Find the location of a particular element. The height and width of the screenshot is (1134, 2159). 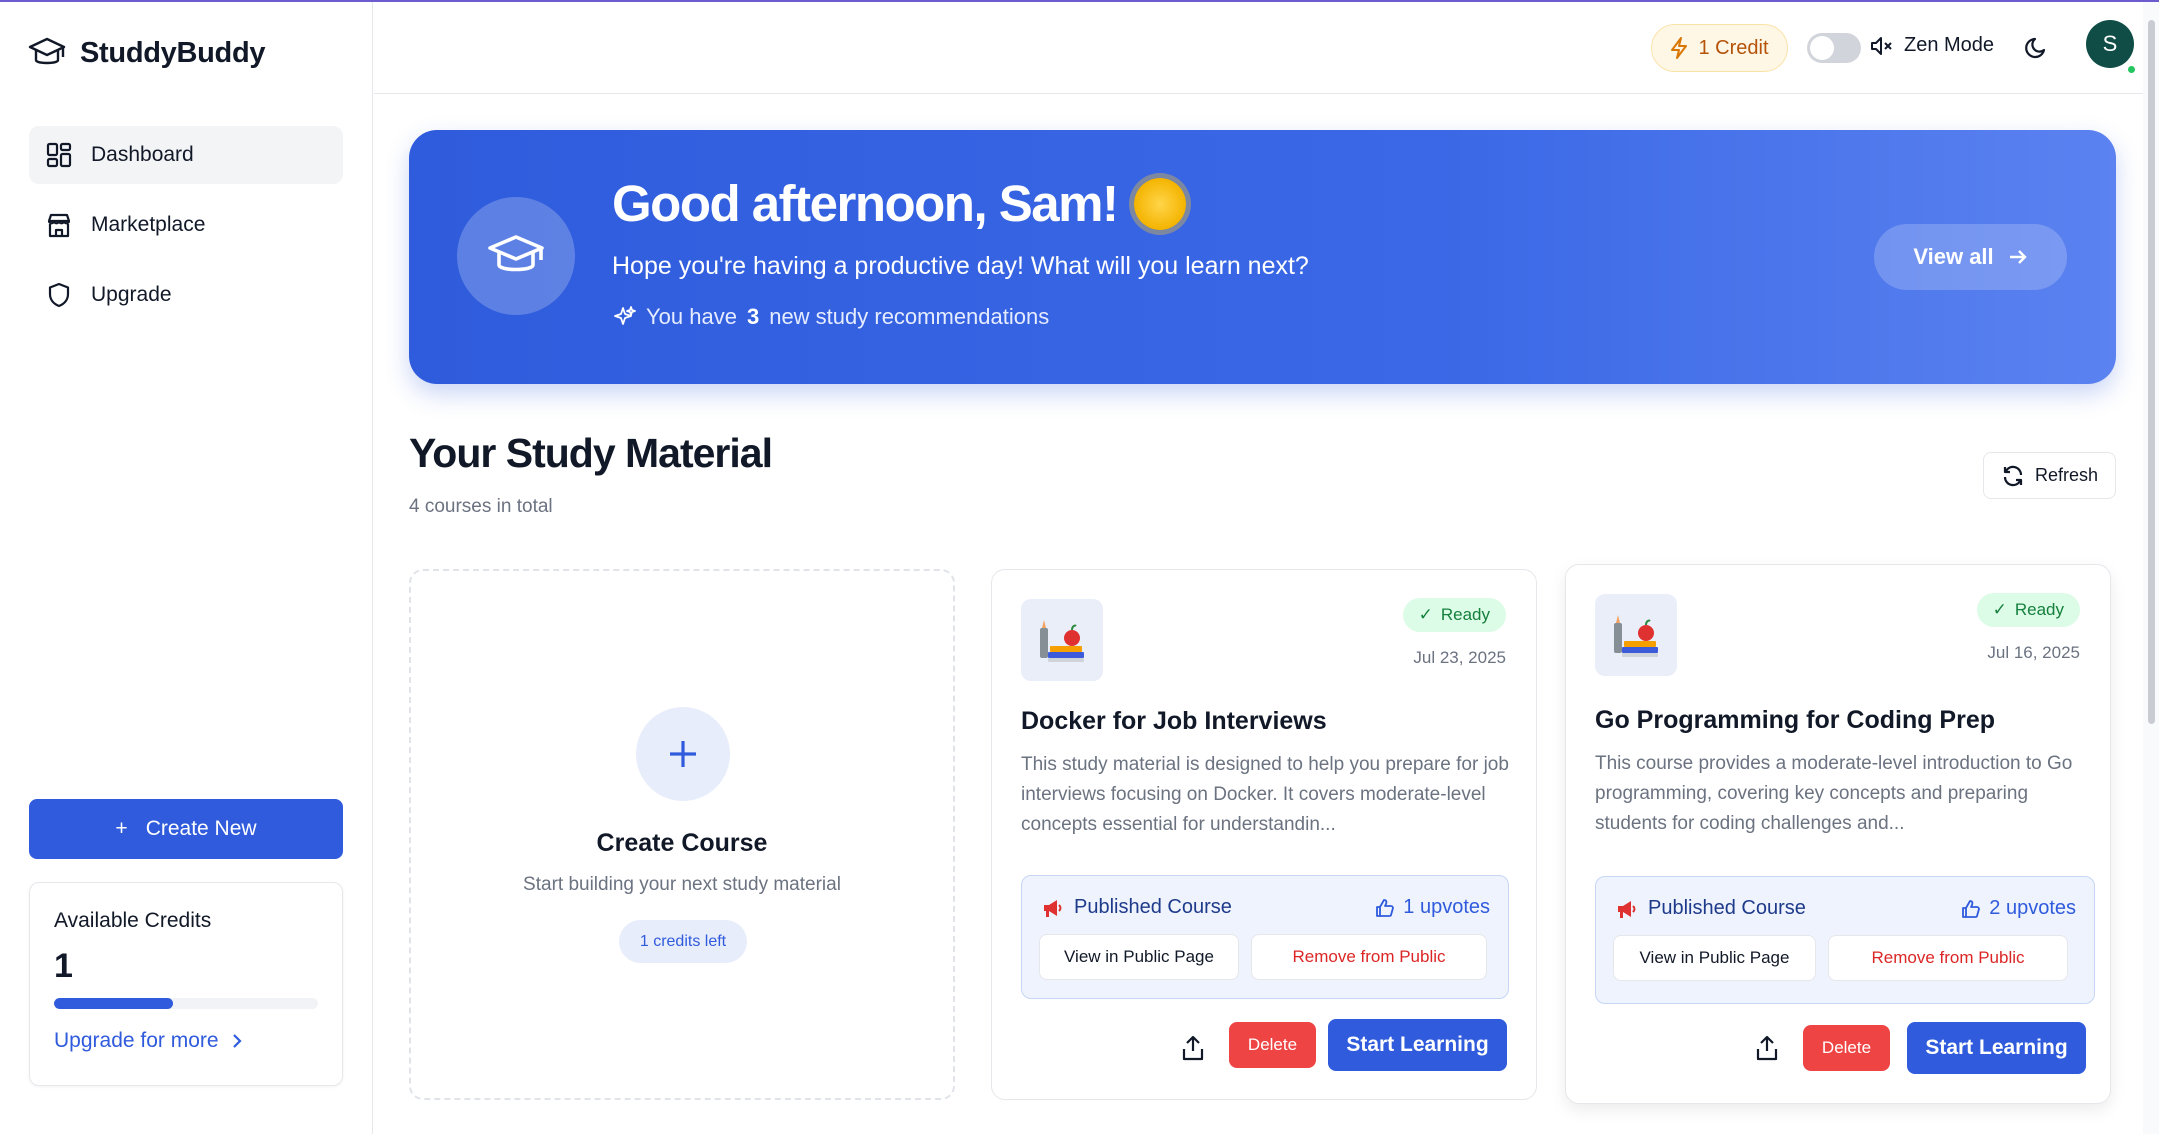

graduation-cap-icon is located at coordinates (47, 51).